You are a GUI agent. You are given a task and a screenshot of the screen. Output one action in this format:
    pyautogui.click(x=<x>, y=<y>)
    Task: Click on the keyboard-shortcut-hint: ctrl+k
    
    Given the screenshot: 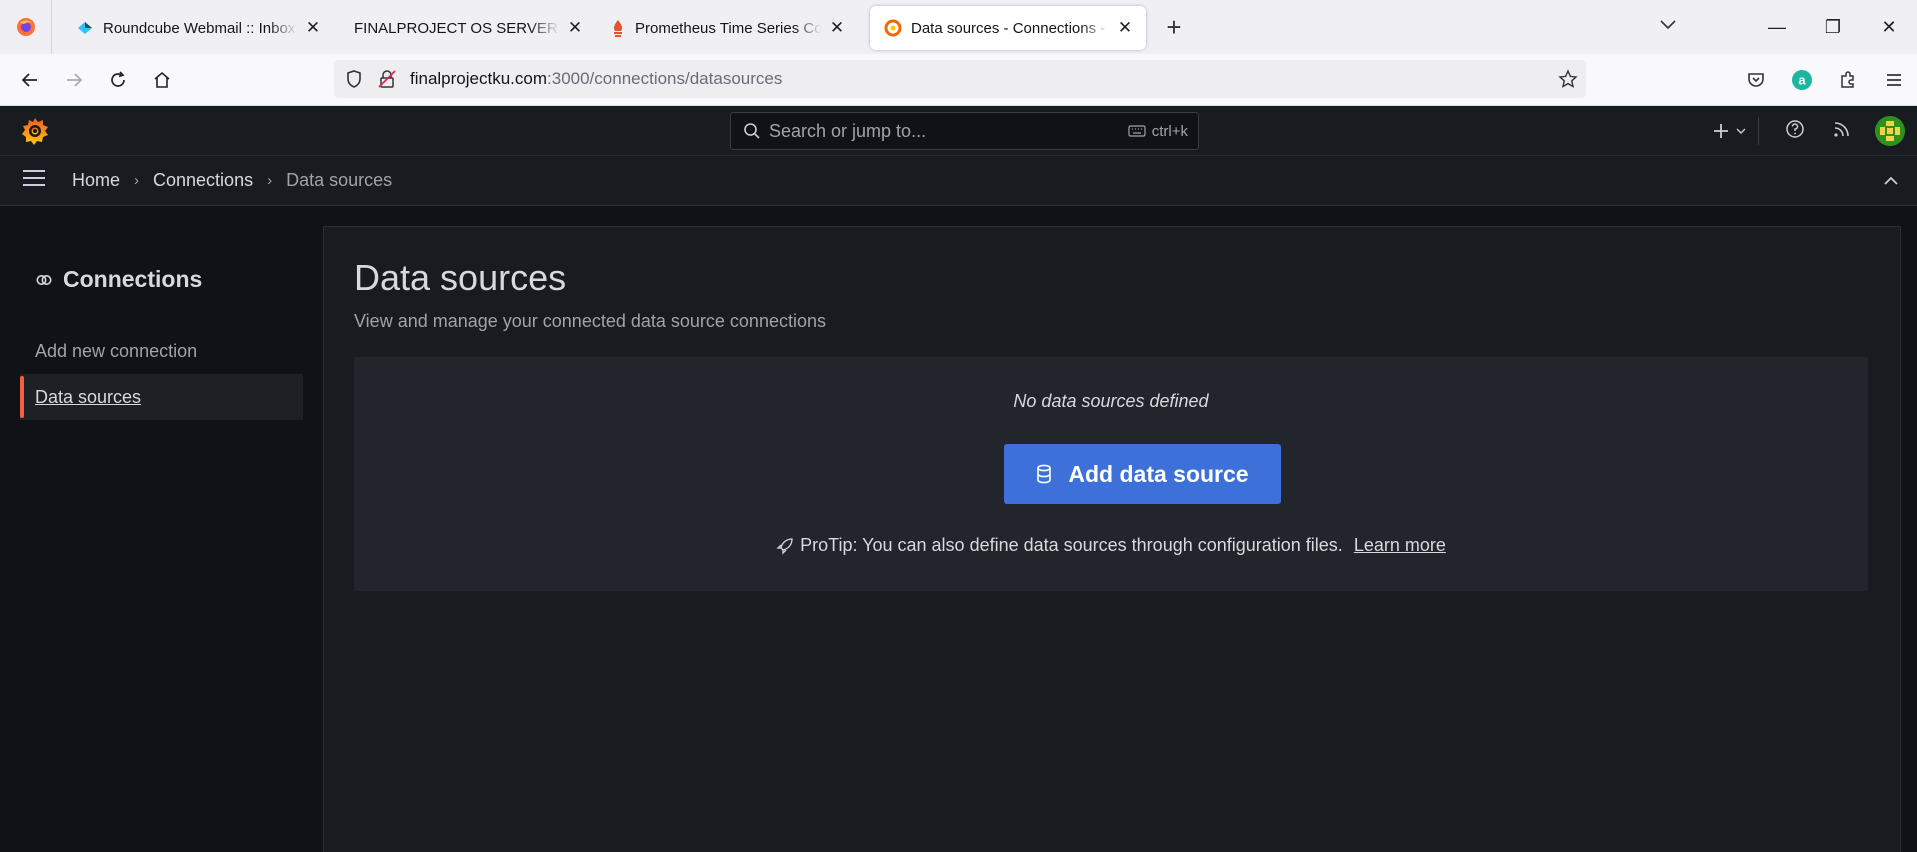 What is the action you would take?
    pyautogui.click(x=1158, y=131)
    